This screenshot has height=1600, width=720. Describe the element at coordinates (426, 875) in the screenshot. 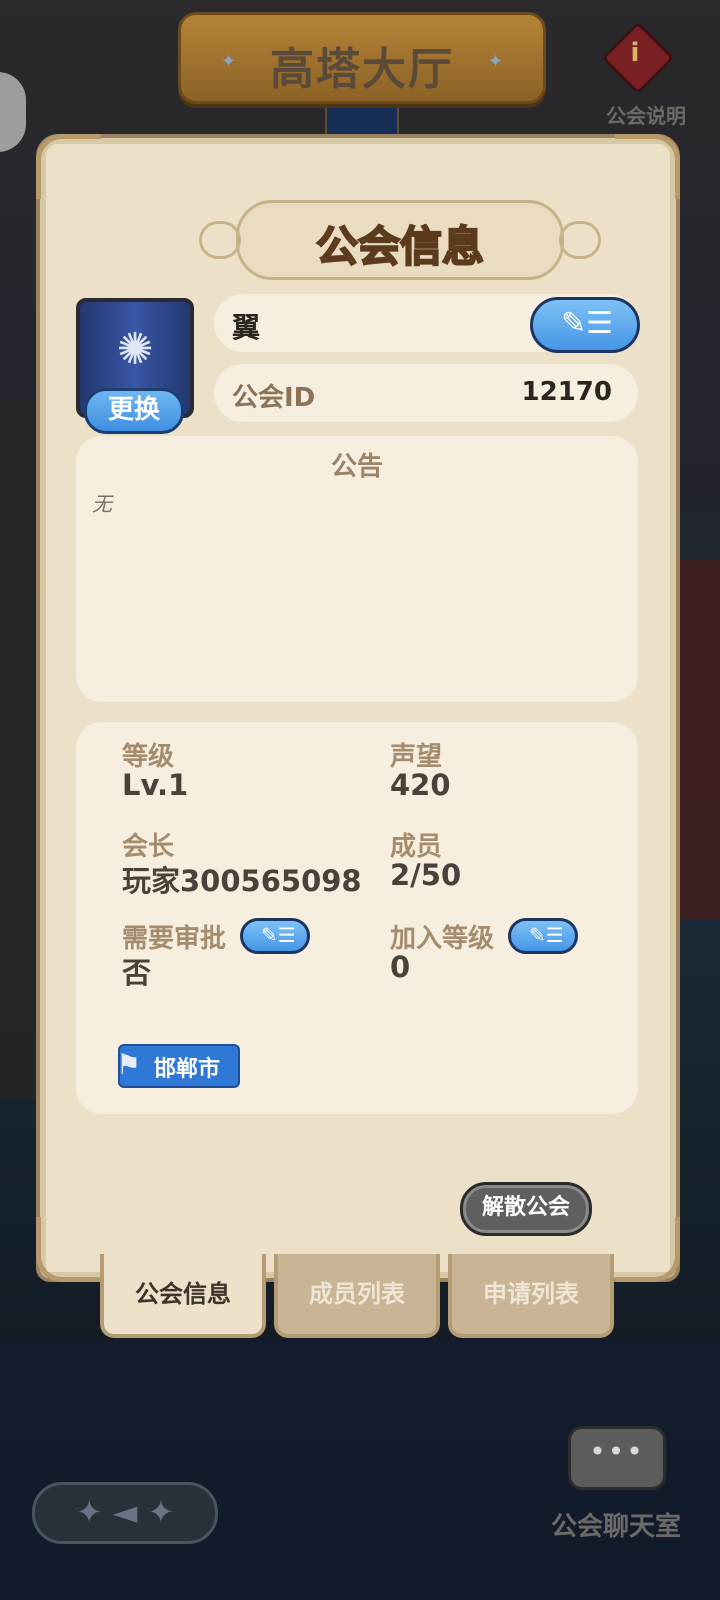

I see `members-value: 2/50` at that location.